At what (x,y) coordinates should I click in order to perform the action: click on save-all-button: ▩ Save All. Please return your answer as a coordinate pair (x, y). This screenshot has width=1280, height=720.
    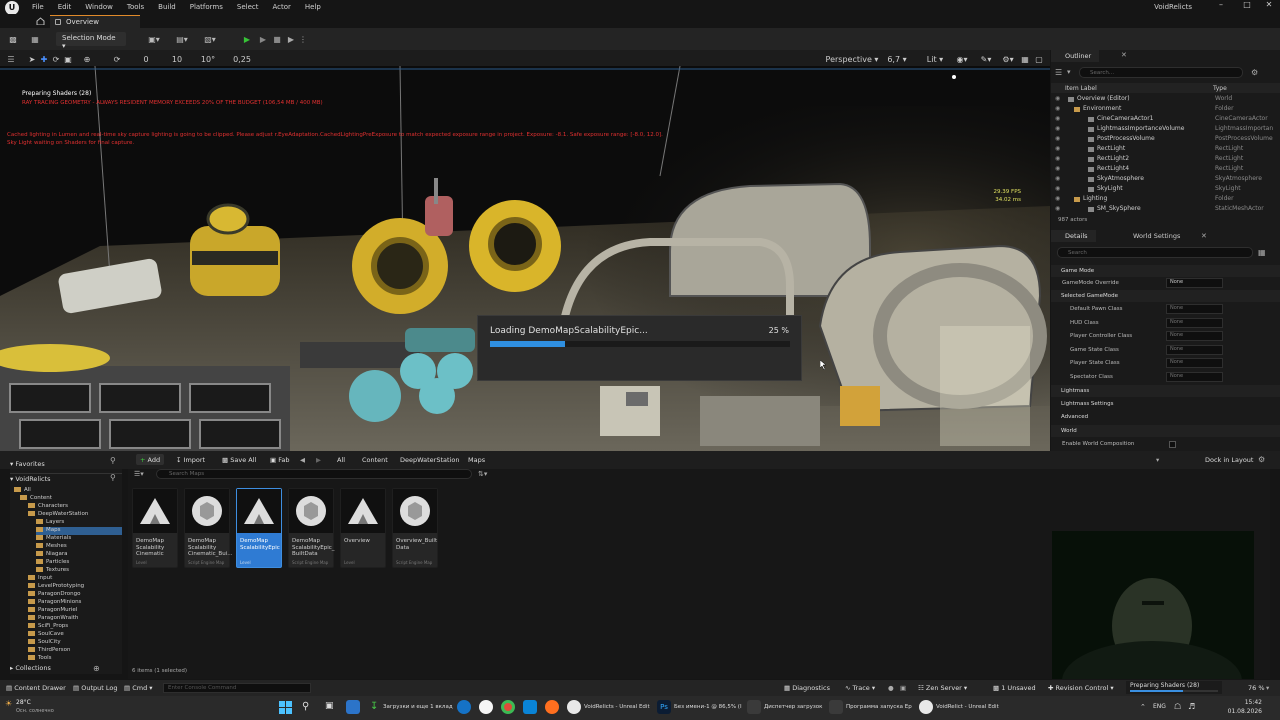
    Looking at the image, I should click on (239, 459).